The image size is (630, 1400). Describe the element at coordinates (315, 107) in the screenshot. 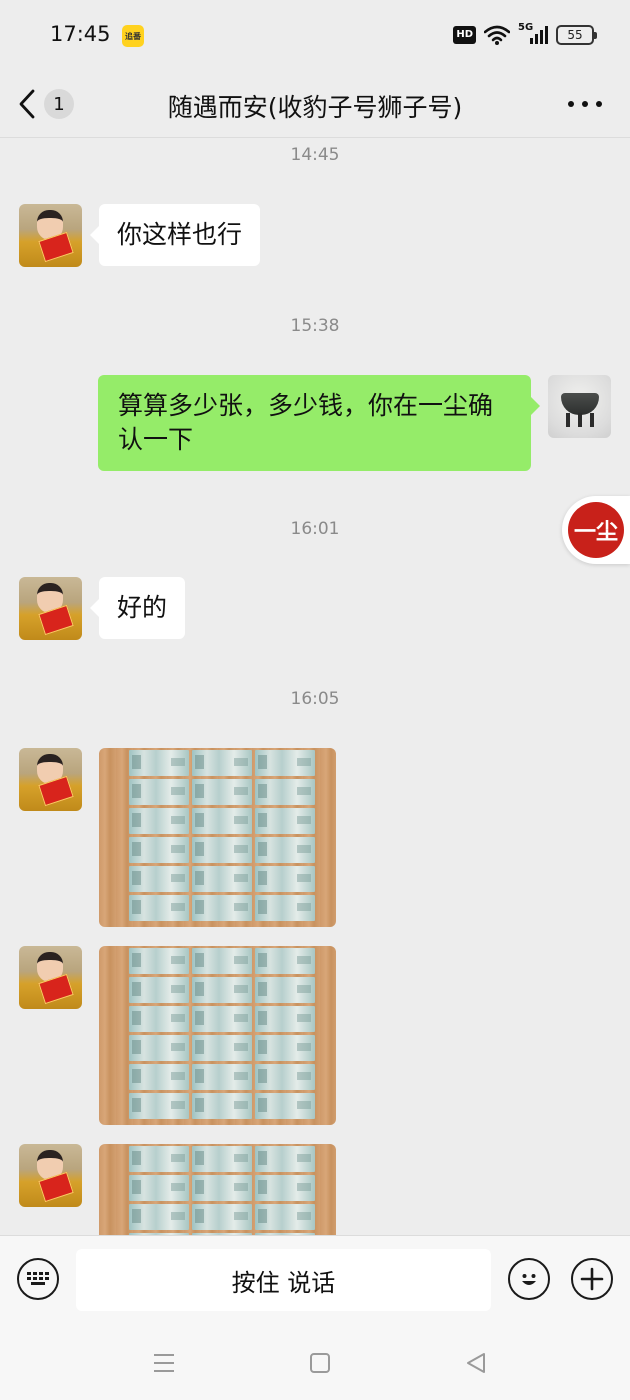

I see `chat-title: 随遇而安(收豹子号狮子号)` at that location.